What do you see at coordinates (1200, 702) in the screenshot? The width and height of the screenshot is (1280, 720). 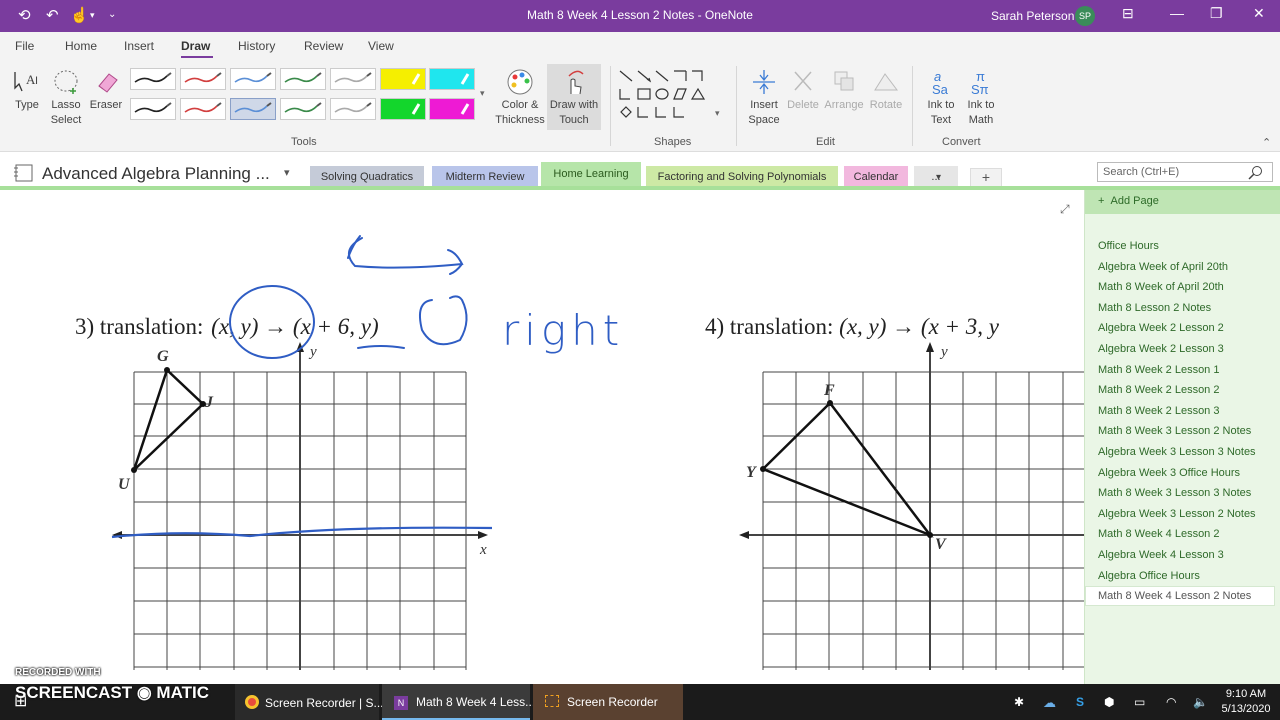 I see `volume-icon: 🔈` at bounding box center [1200, 702].